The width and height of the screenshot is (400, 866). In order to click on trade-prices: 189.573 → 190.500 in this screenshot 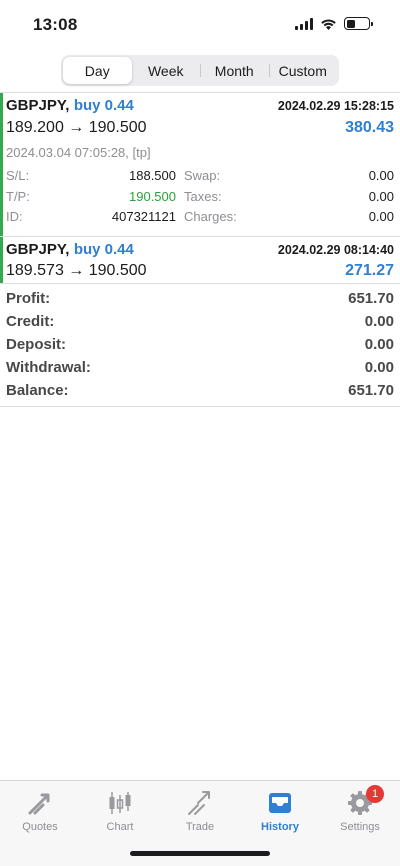, I will do `click(76, 270)`.